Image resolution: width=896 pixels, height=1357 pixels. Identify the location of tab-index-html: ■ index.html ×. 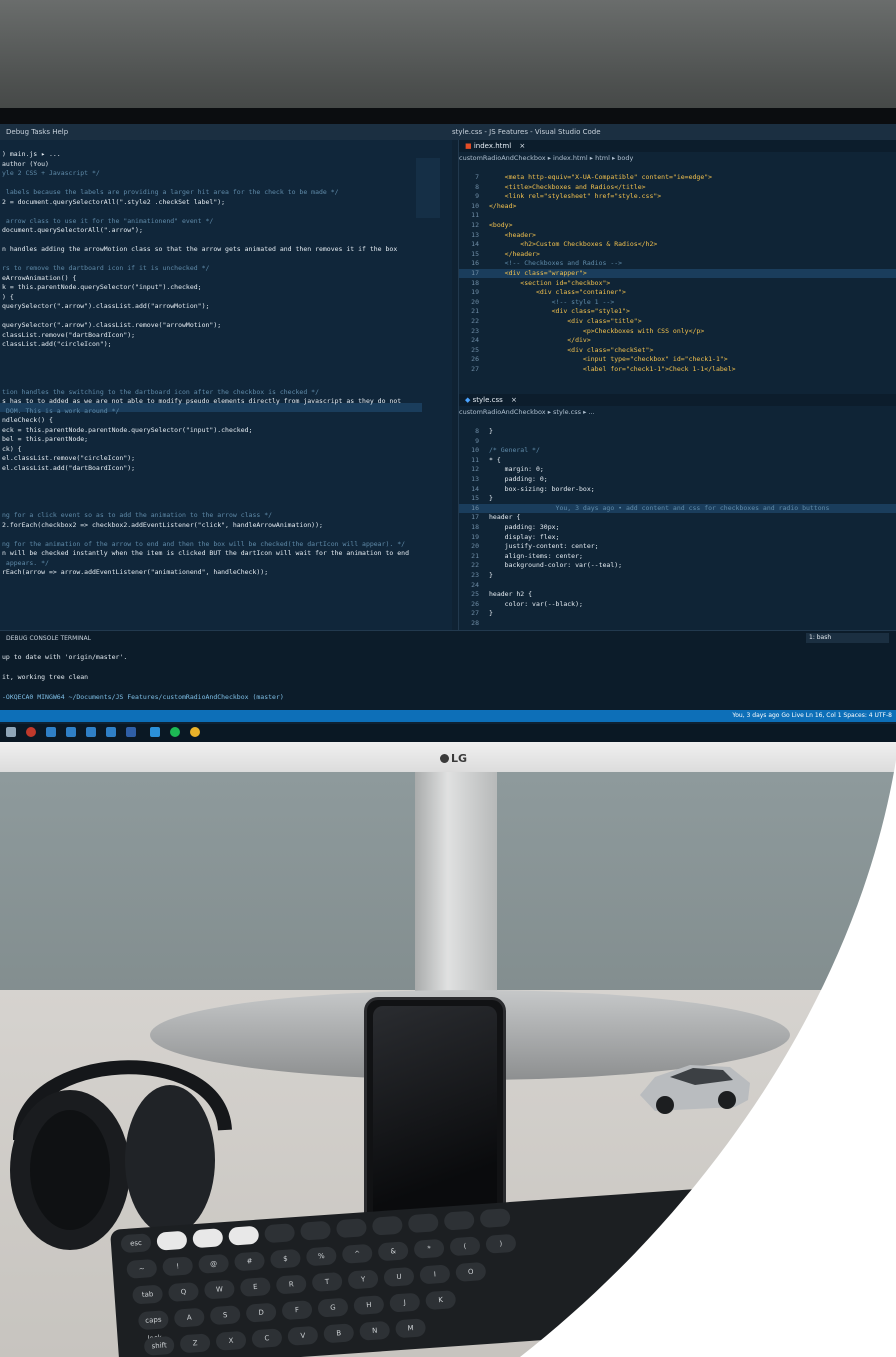
(677, 146).